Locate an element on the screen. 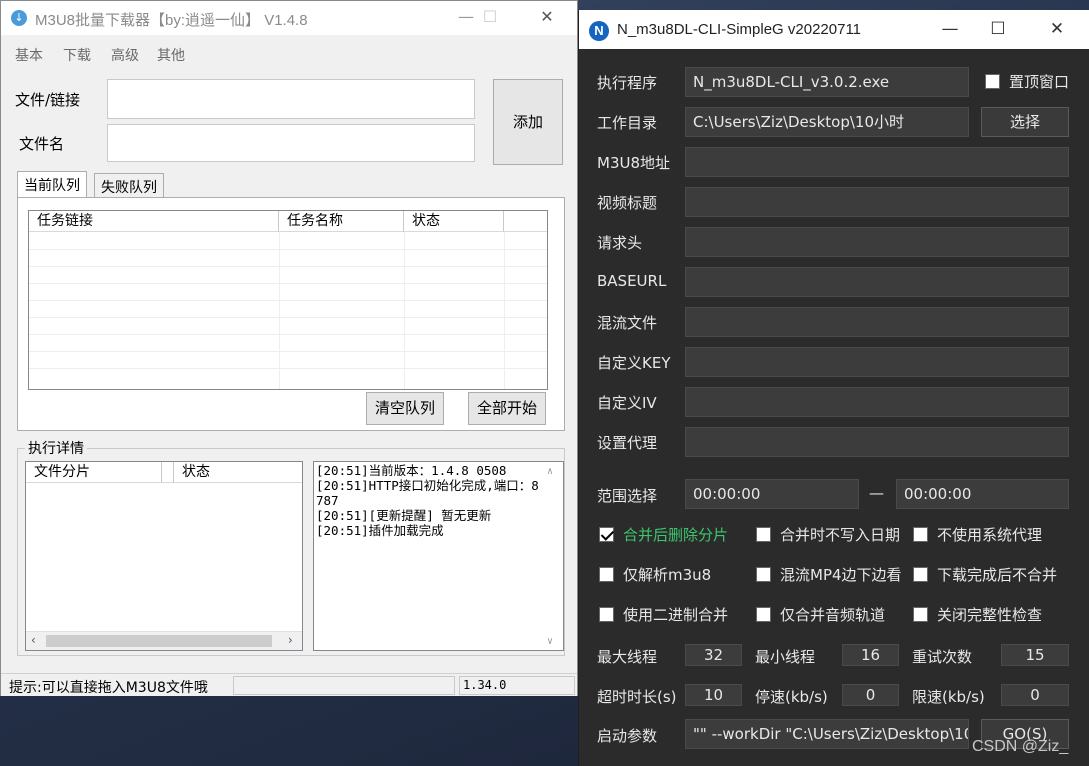 Image resolution: width=1089 pixels, height=766 pixels. column-blank is located at coordinates (525, 221).